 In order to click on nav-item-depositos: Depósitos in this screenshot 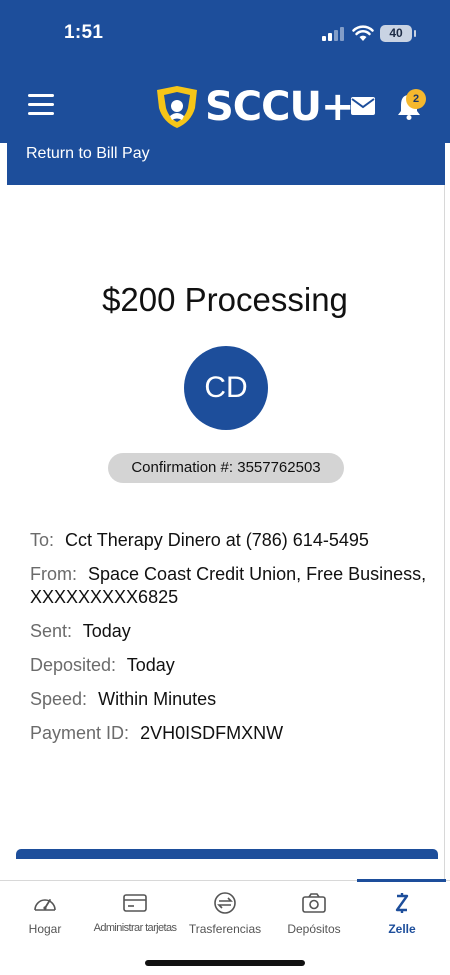, I will do `click(314, 916)`.